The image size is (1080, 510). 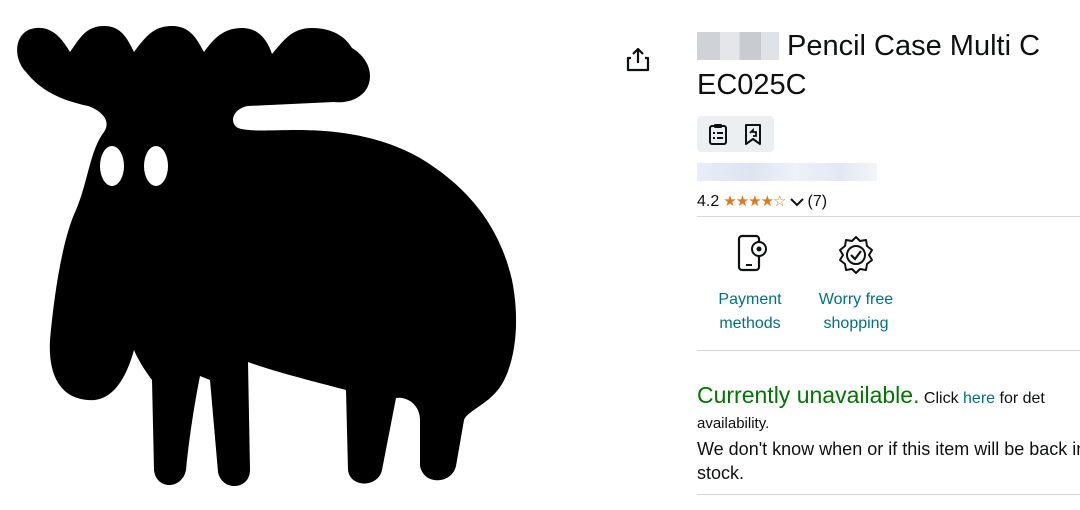 What do you see at coordinates (796, 202) in the screenshot?
I see `chevron-down-icon` at bounding box center [796, 202].